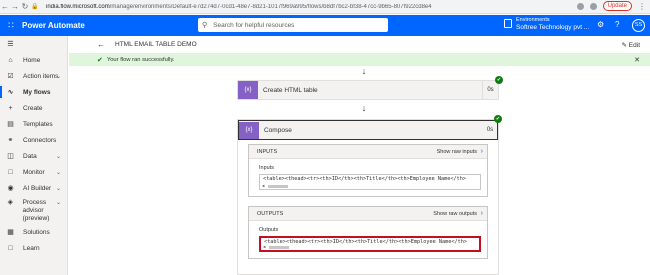 This screenshot has width=650, height=275. What do you see at coordinates (33, 108) in the screenshot?
I see `sidebar-item-create: + Create` at bounding box center [33, 108].